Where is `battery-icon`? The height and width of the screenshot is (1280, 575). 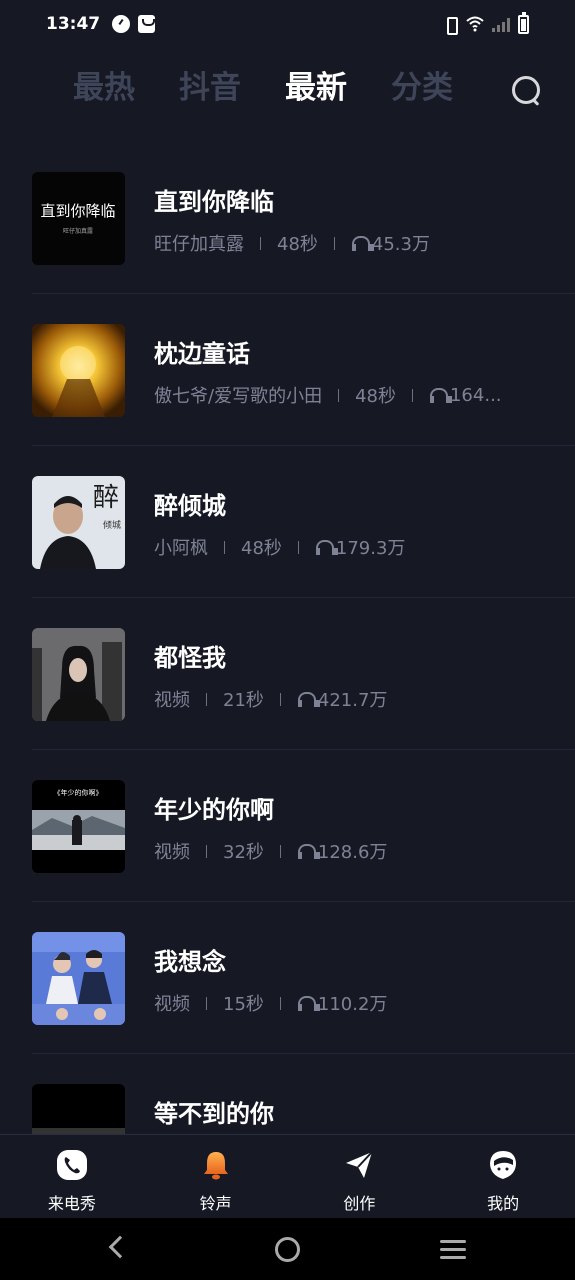
battery-icon is located at coordinates (523, 22).